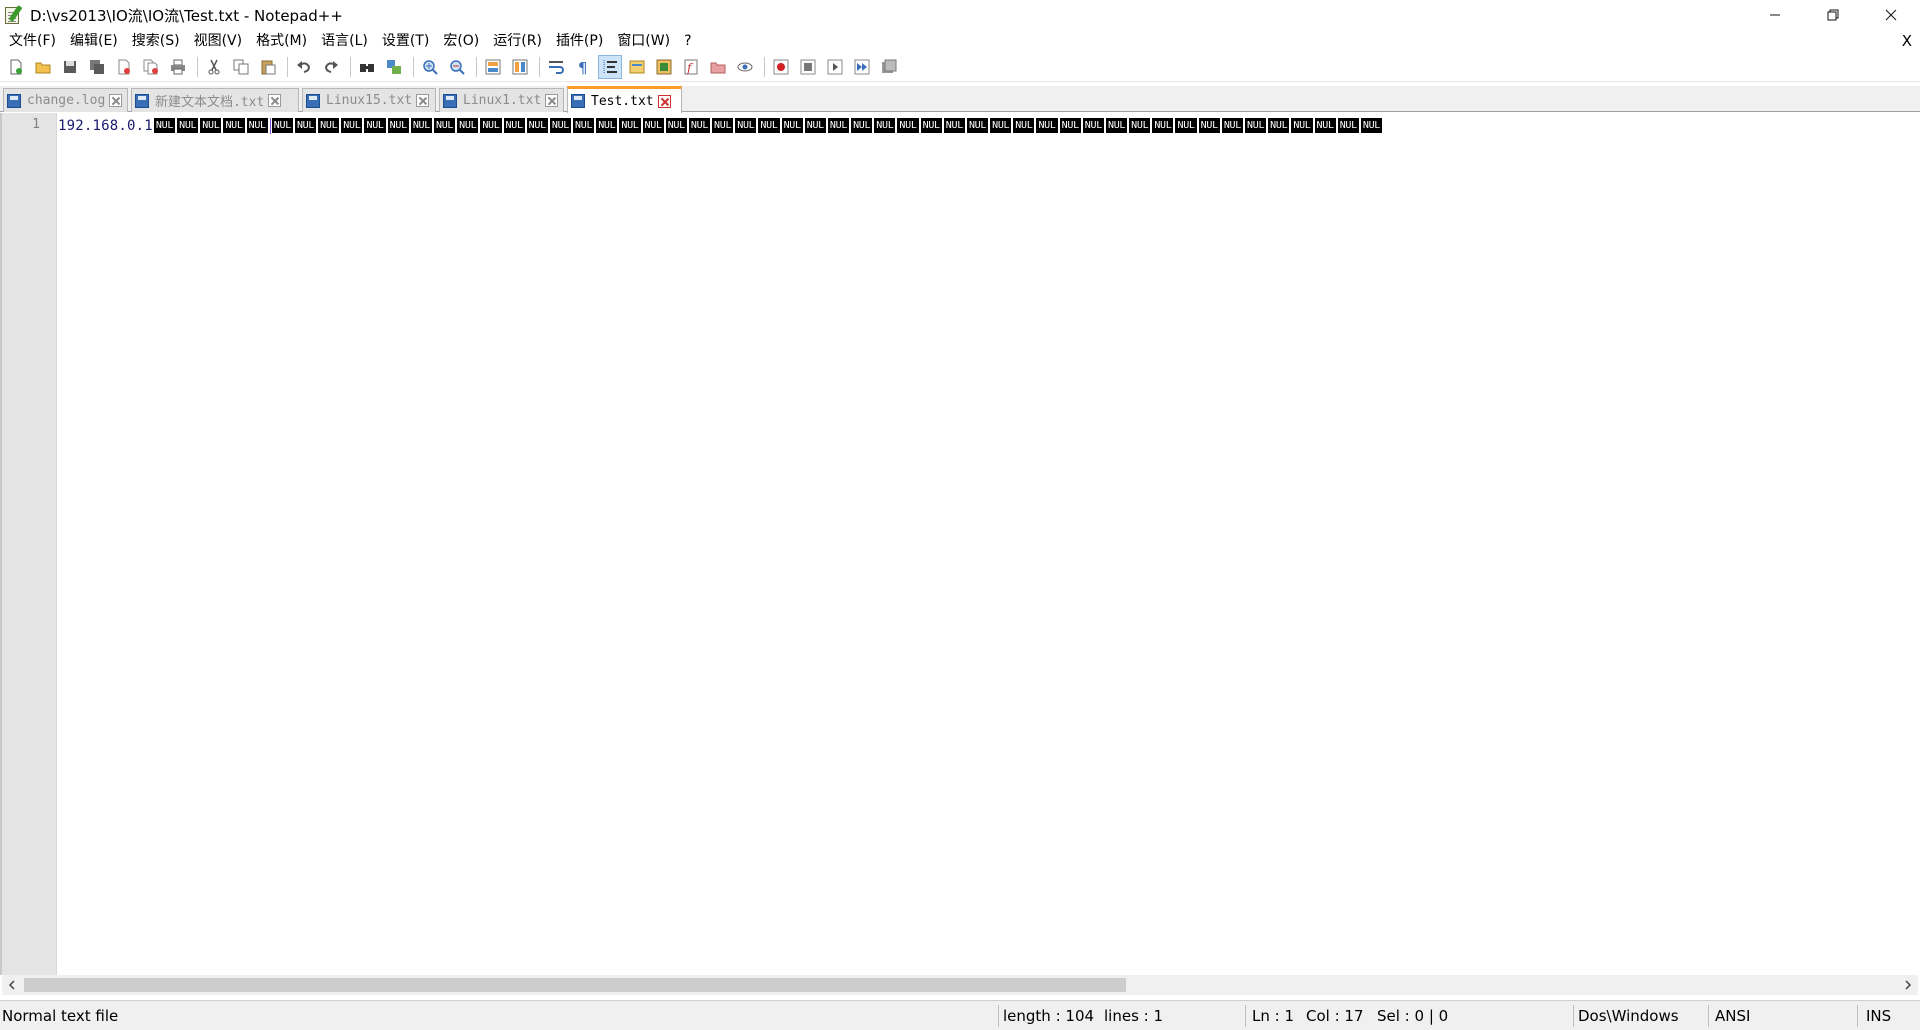 Image resolution: width=1920 pixels, height=1030 pixels. I want to click on play-macro-button, so click(835, 67).